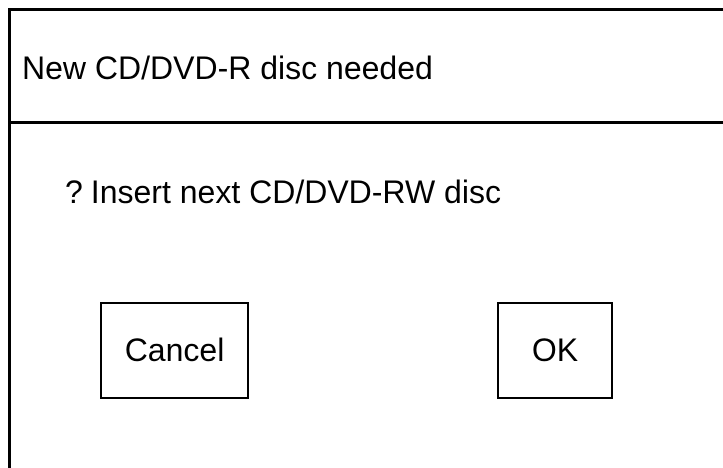  What do you see at coordinates (227, 68) in the screenshot?
I see `dialog-title: New CD/DVD-R disc needed` at bounding box center [227, 68].